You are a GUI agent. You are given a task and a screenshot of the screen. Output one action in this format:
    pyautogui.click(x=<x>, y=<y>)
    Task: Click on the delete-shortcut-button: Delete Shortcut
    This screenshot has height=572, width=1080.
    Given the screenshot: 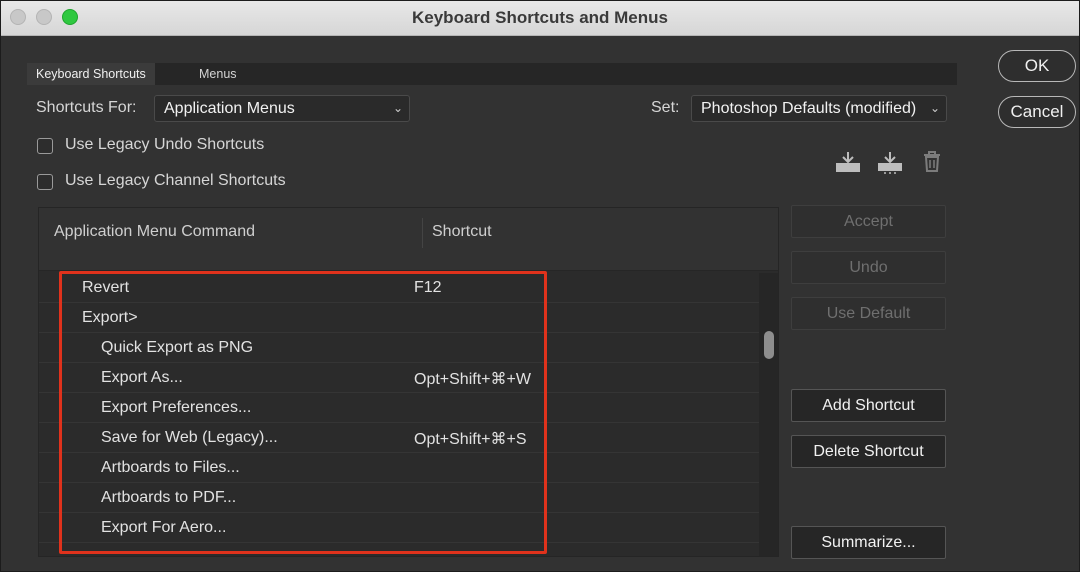 What is the action you would take?
    pyautogui.click(x=868, y=451)
    